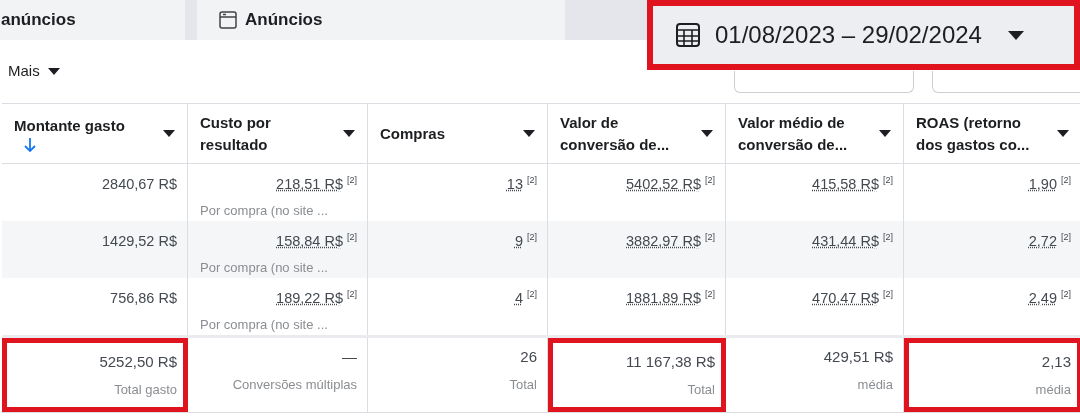  What do you see at coordinates (294, 384) in the screenshot?
I see `total-label: Conversões múltiplas` at bounding box center [294, 384].